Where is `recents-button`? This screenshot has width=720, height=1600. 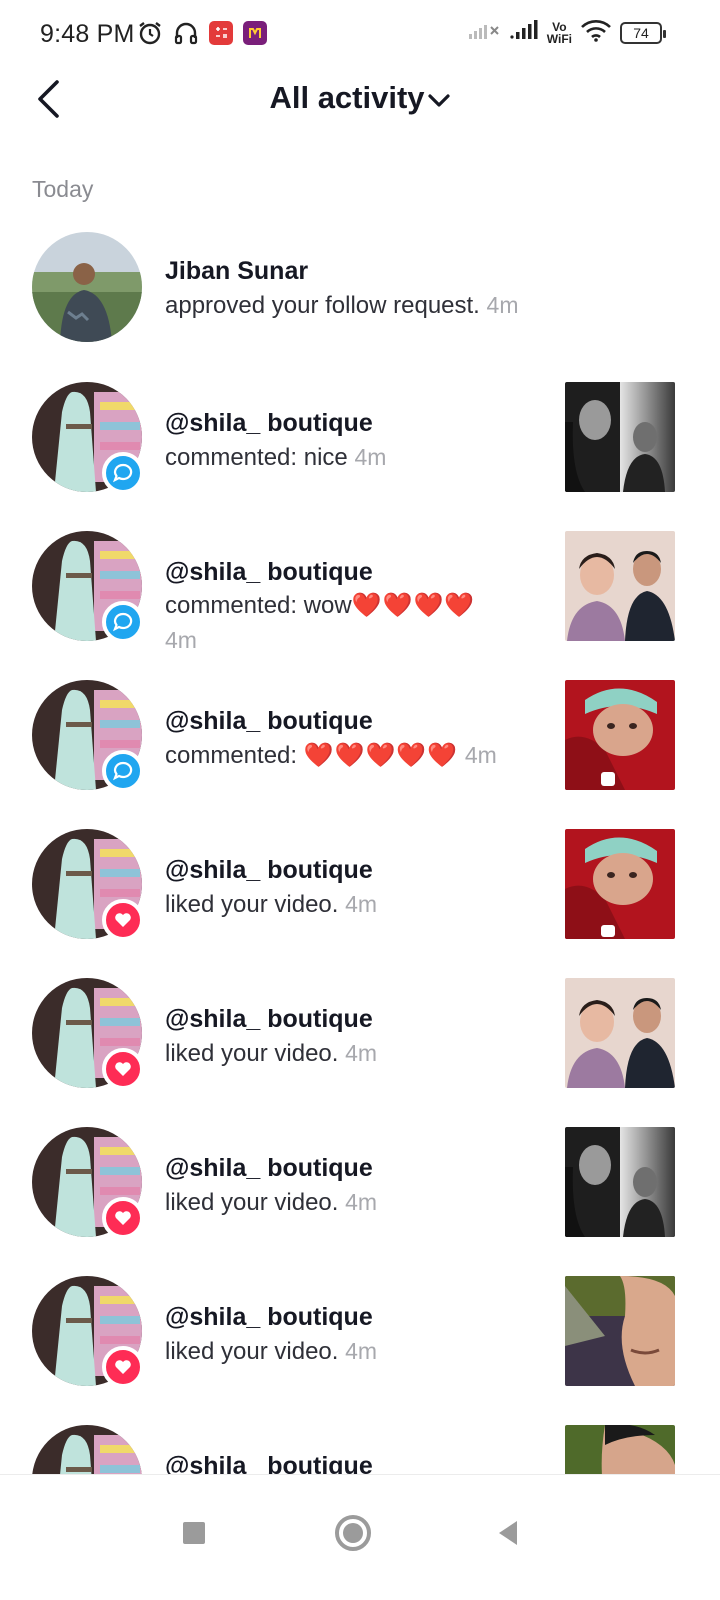 recents-button is located at coordinates (194, 1533).